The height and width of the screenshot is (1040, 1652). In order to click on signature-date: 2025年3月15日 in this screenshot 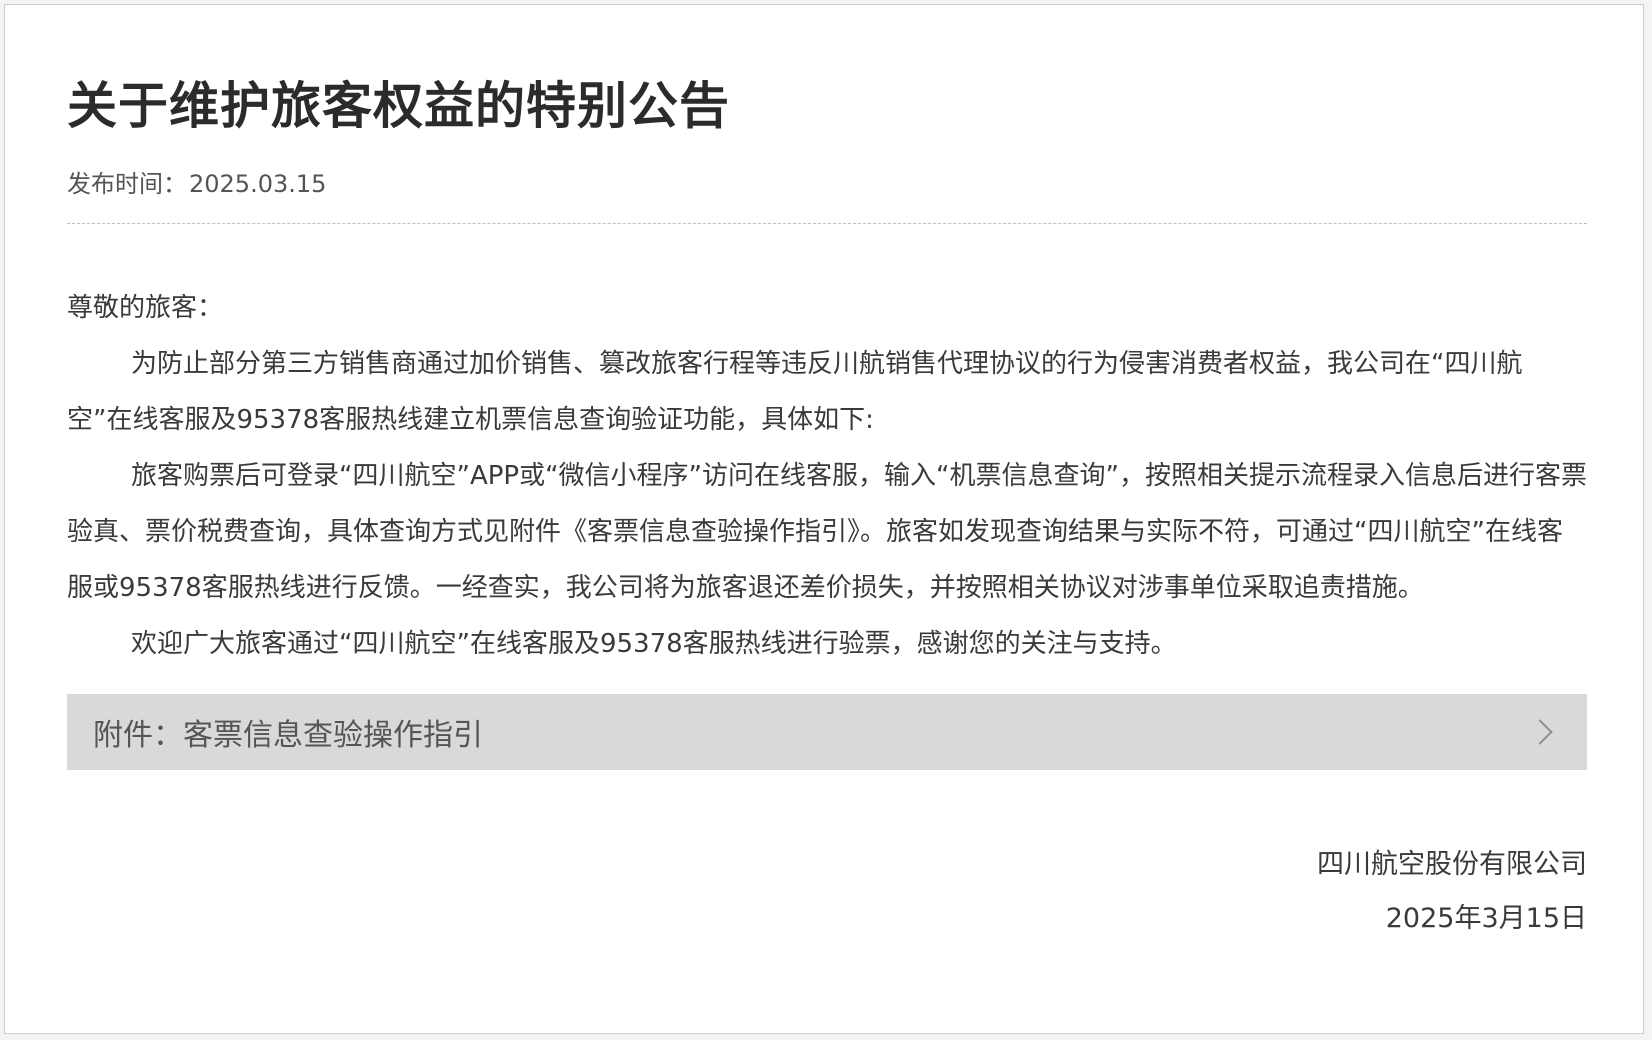, I will do `click(1486, 918)`.